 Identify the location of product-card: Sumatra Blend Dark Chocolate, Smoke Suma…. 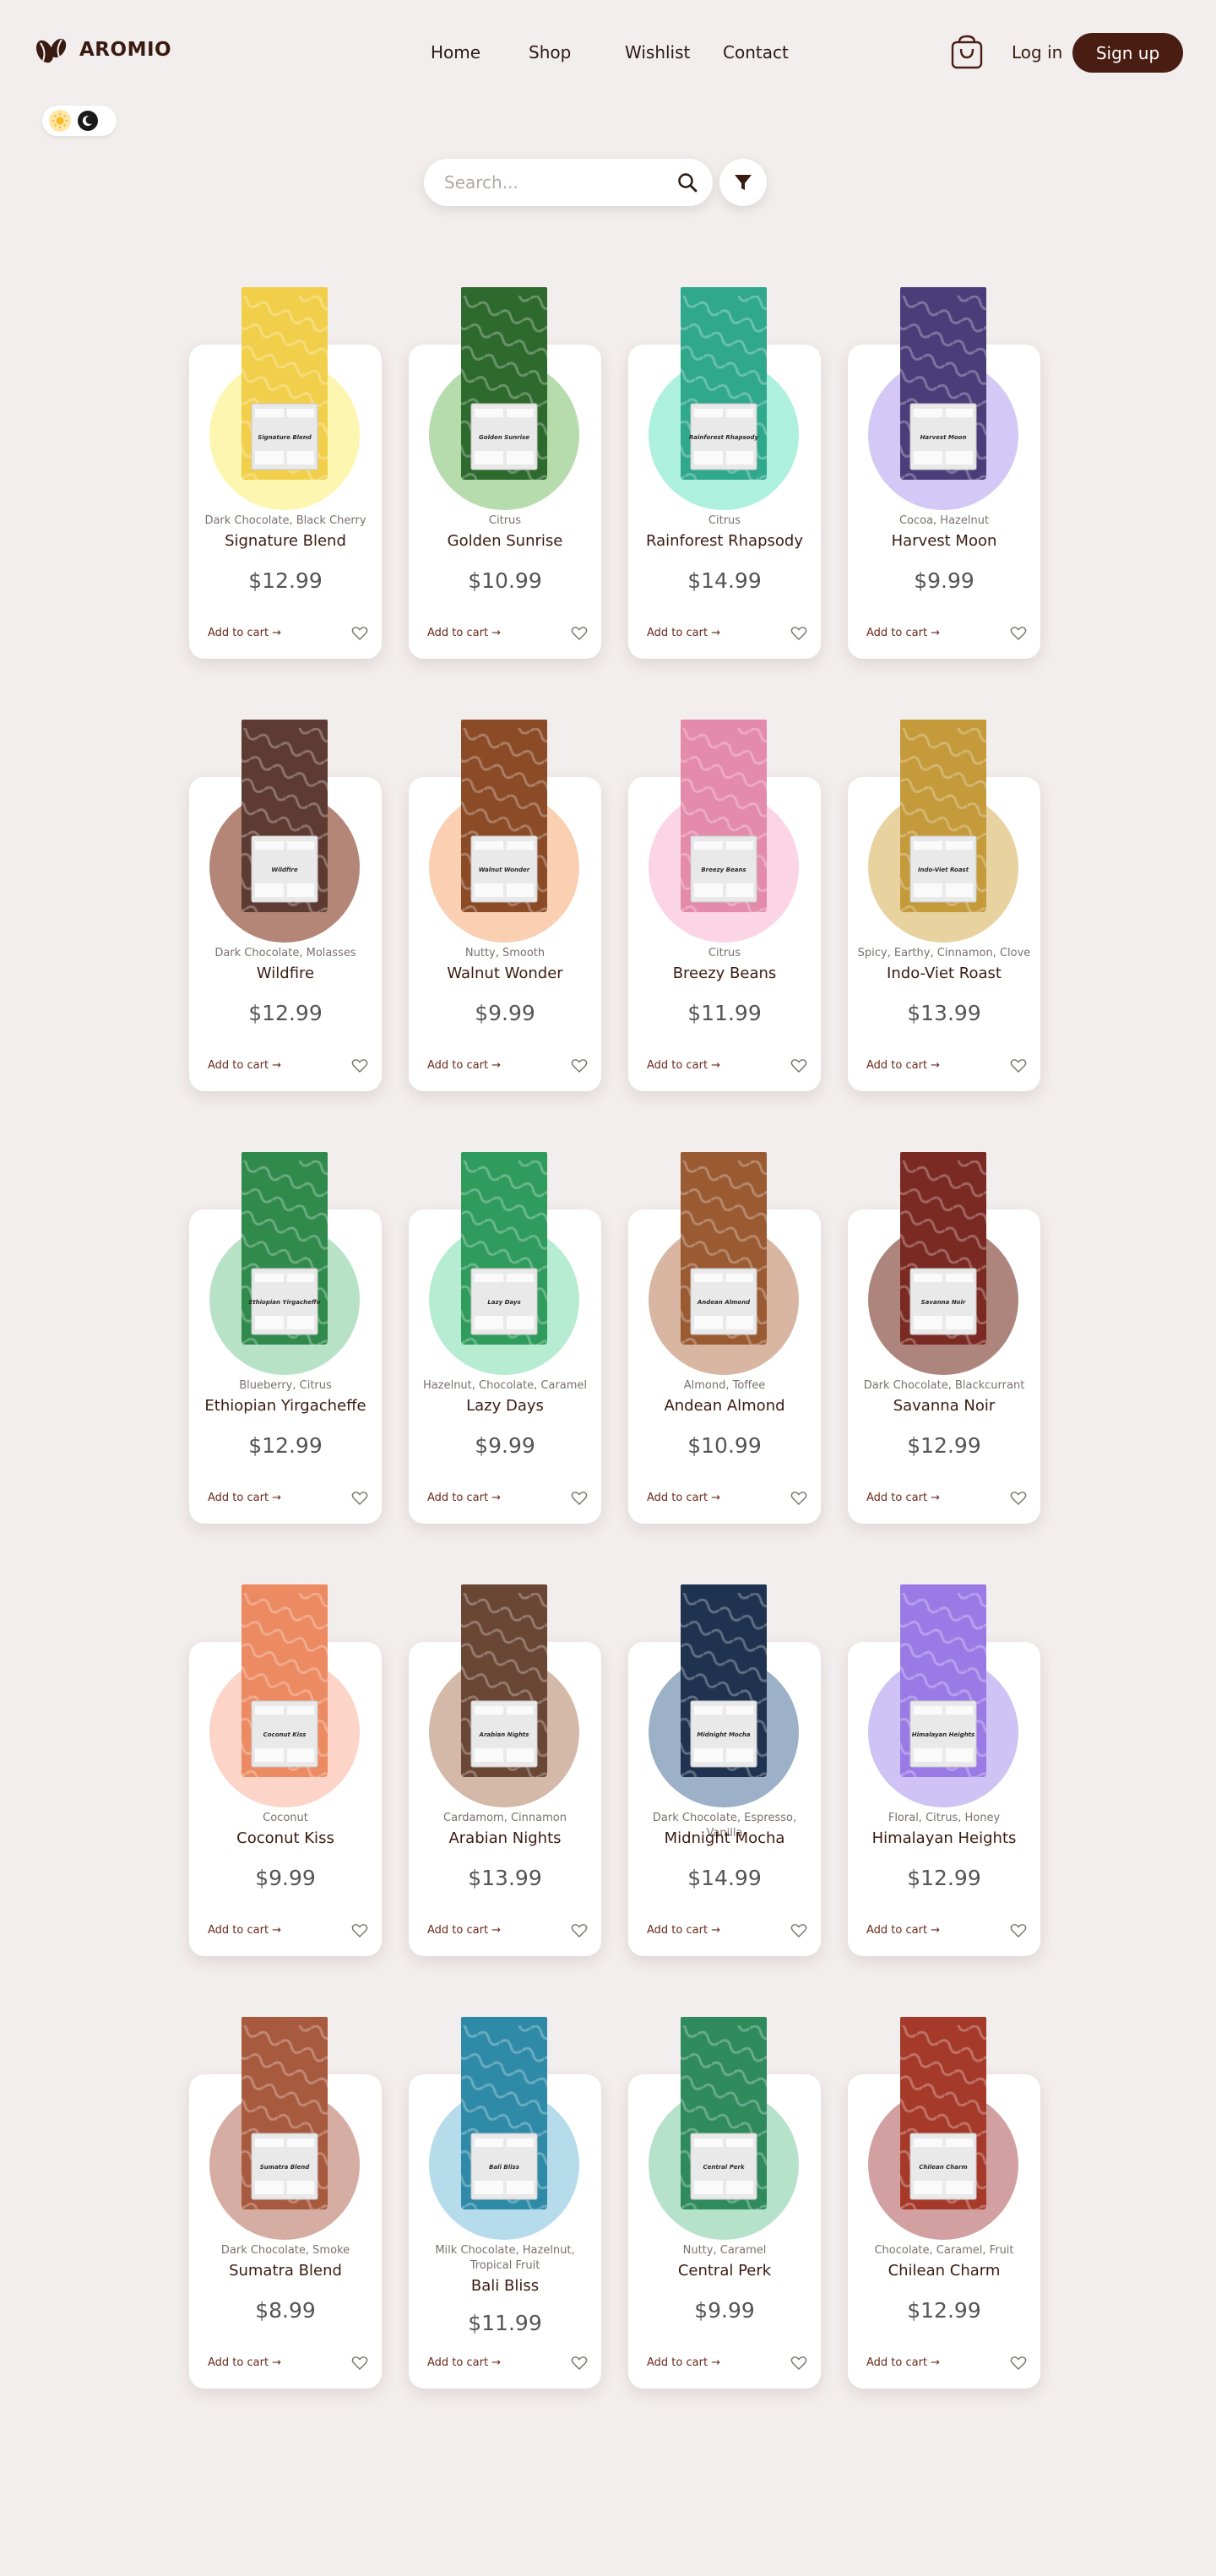
(285, 2203).